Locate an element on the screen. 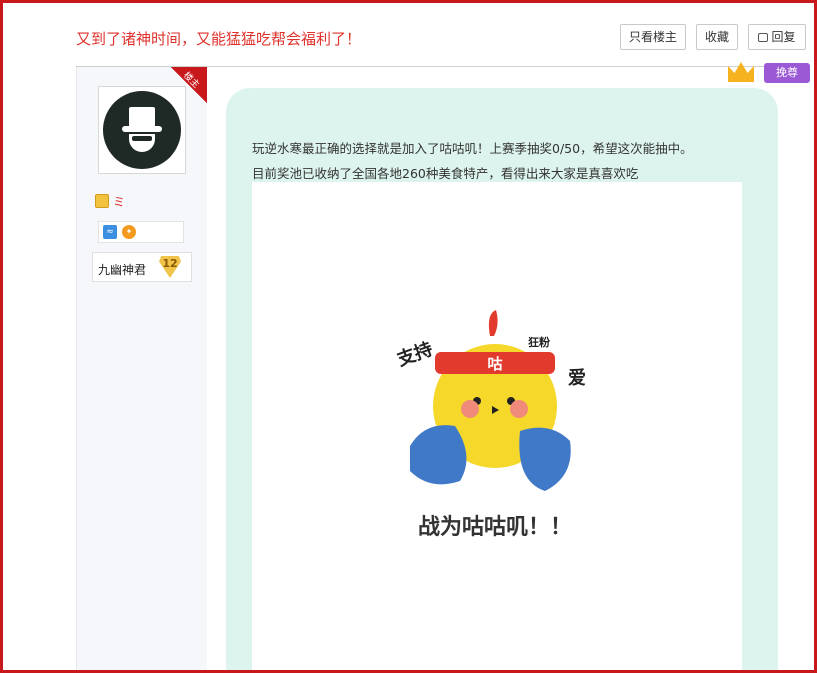 Image resolution: width=817 pixels, height=673 pixels. thread-title: 又到了诸神时间，又能猛猛吃帮会福利了！ is located at coordinates (219, 39).